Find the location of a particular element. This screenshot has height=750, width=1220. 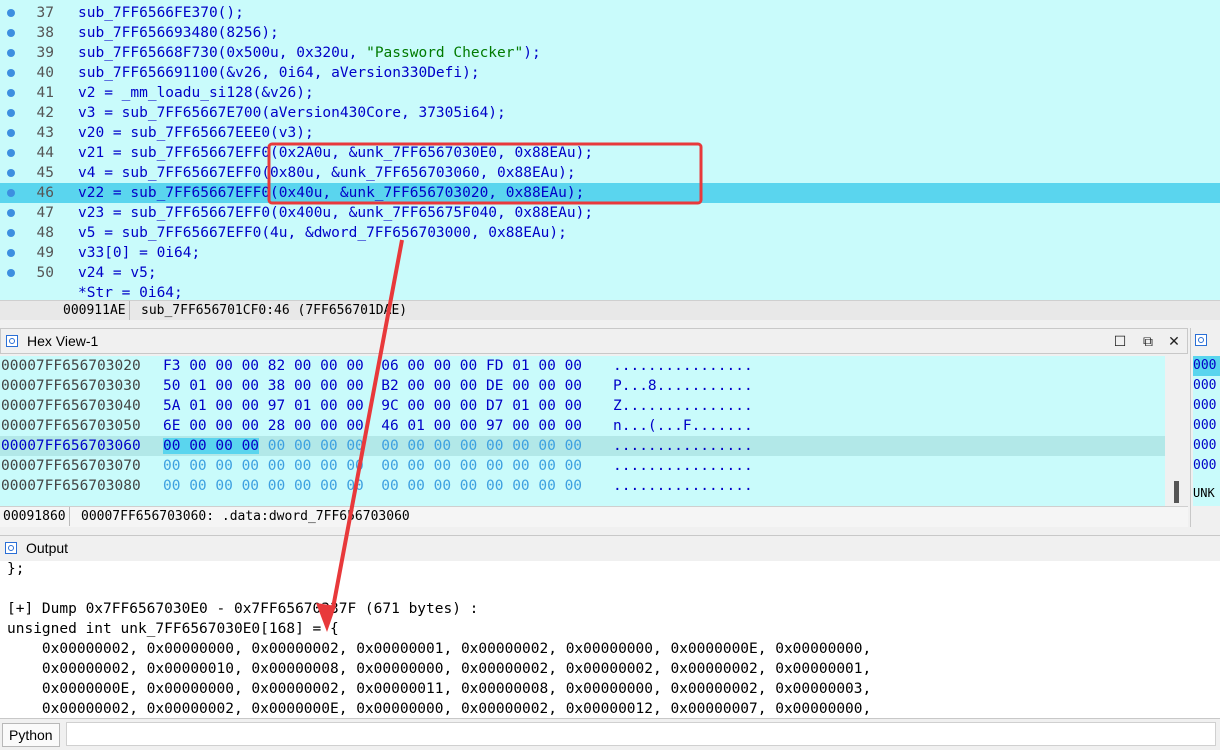

string-literal: "Password Checker" is located at coordinates (445, 53).